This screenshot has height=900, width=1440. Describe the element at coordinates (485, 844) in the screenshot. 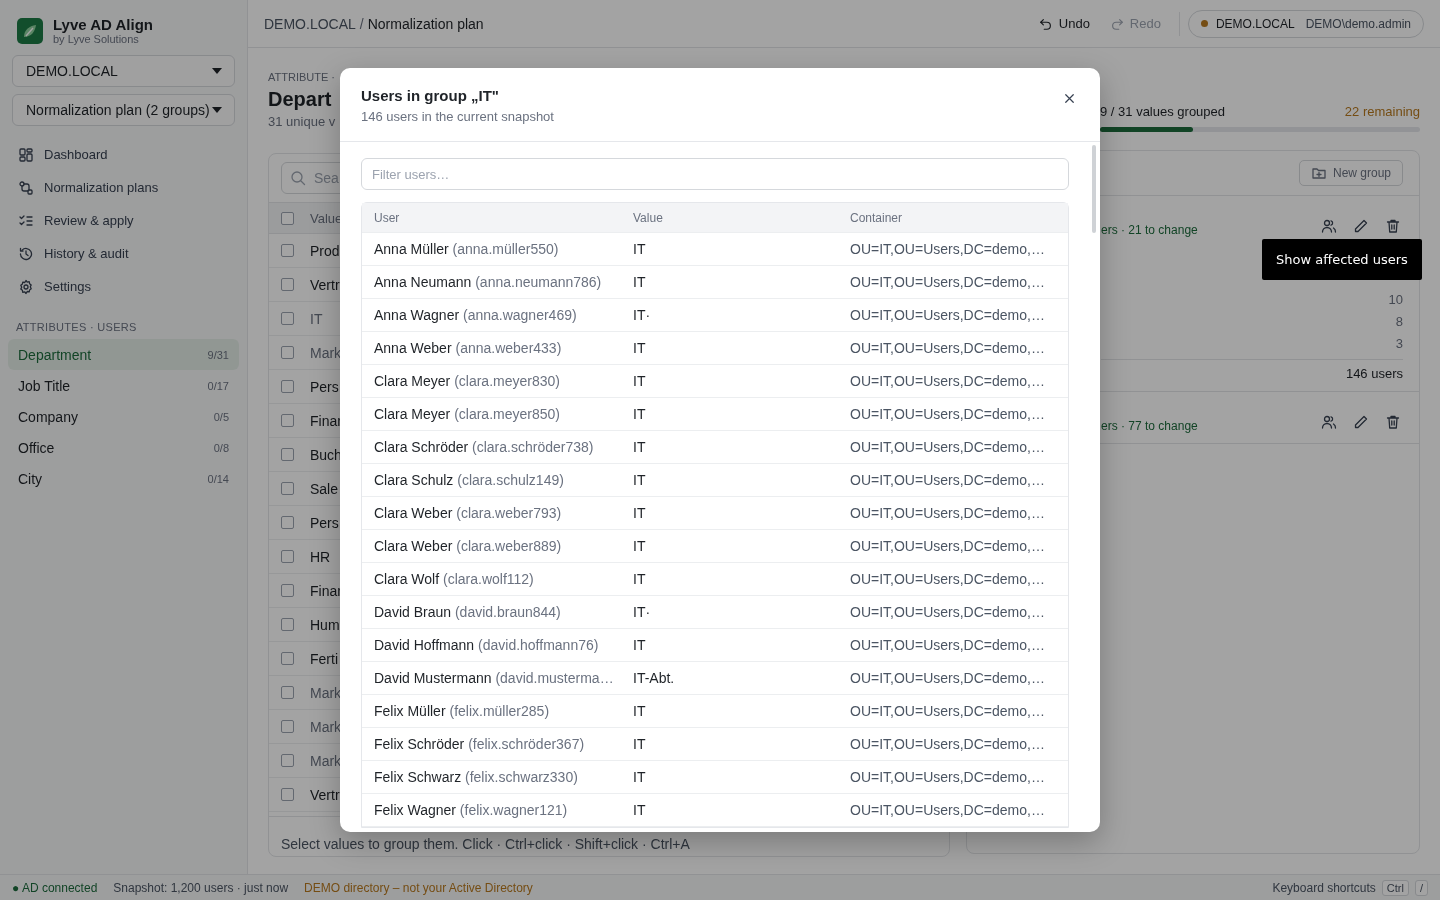

I see `hint-text: Select values to group them. Click · Ctrl+click · Shift+click · Ctrl+A` at that location.